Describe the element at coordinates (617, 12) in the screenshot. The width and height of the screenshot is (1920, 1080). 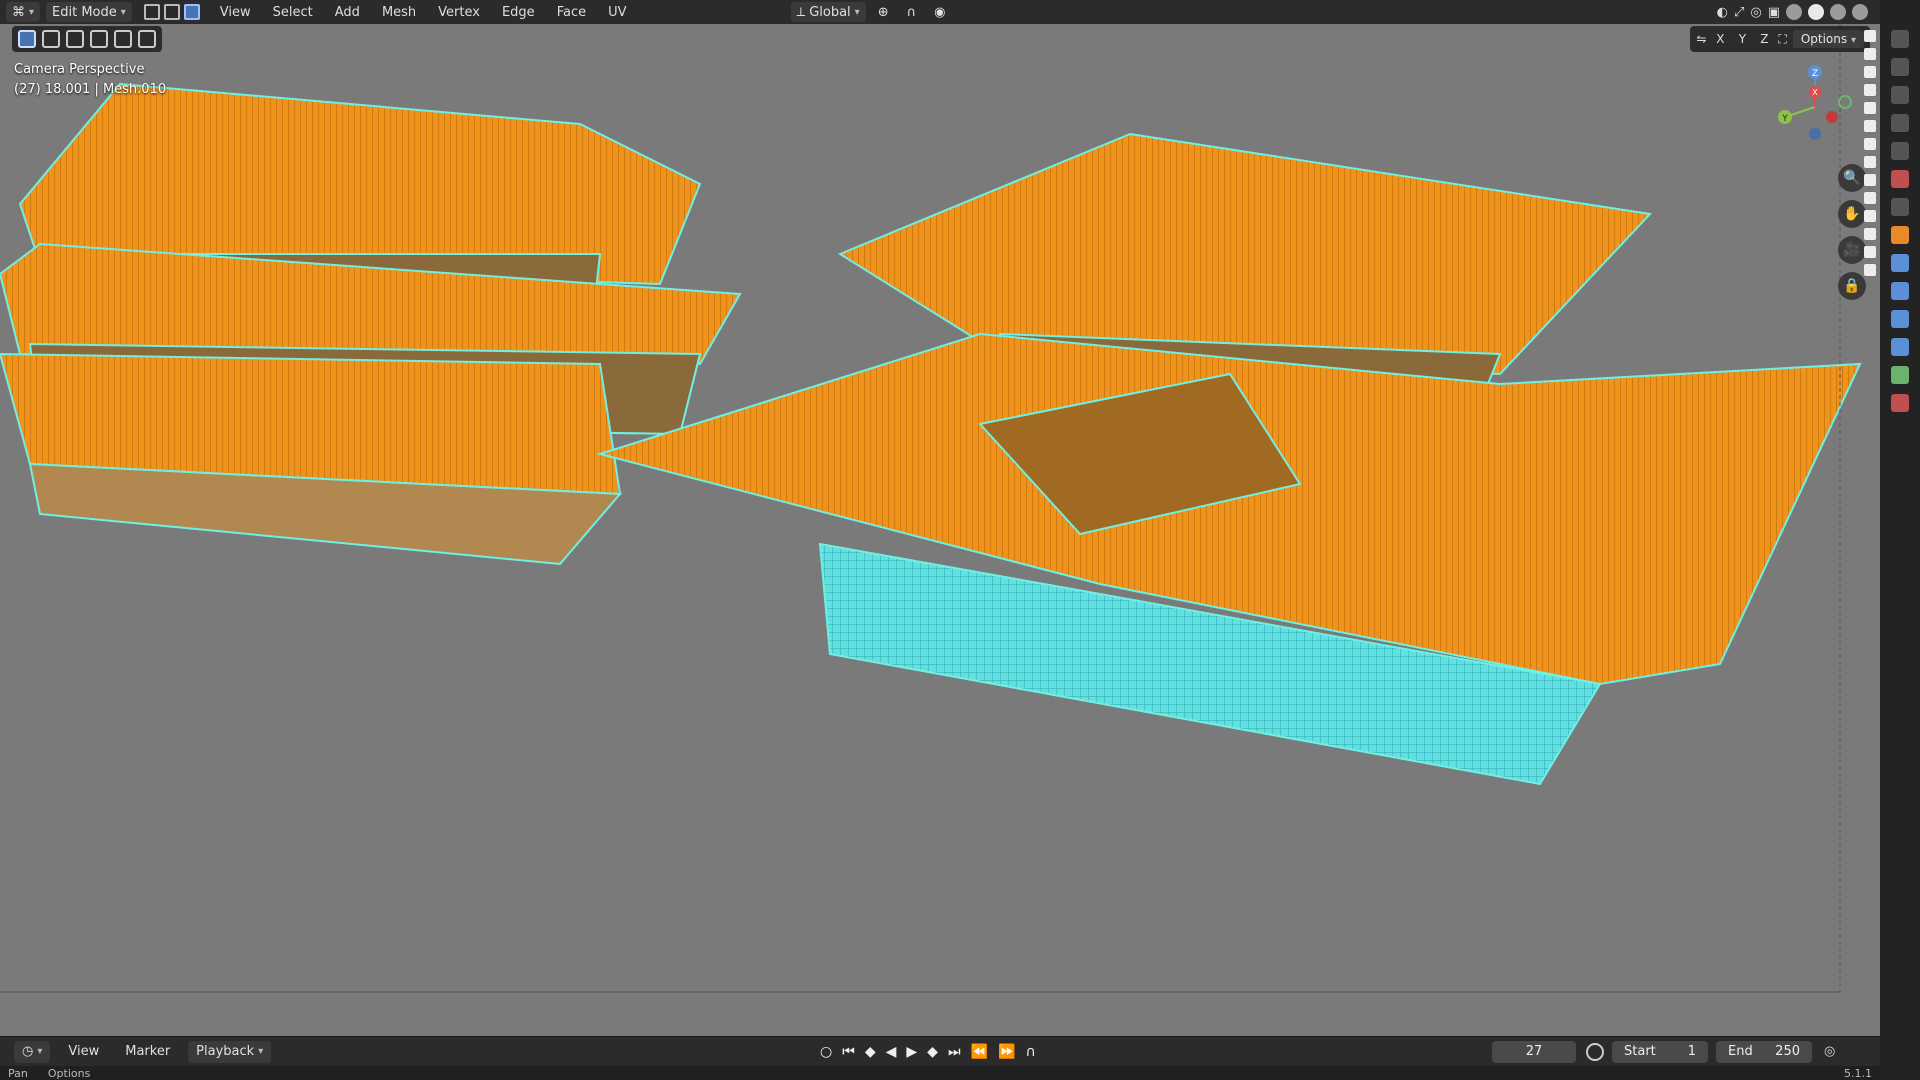
I see `menu-uv: UV` at that location.